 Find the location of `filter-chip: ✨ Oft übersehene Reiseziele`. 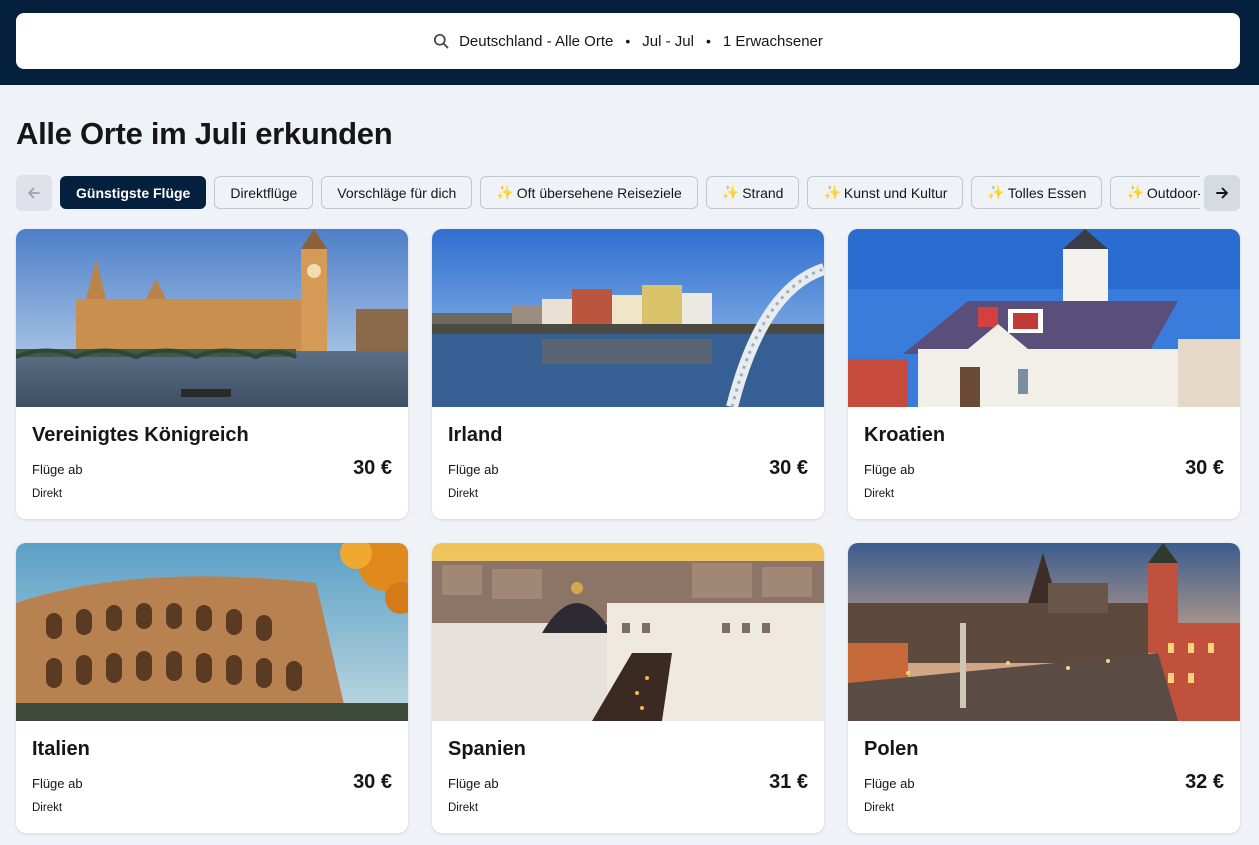

filter-chip: ✨ Oft übersehene Reiseziele is located at coordinates (589, 192).